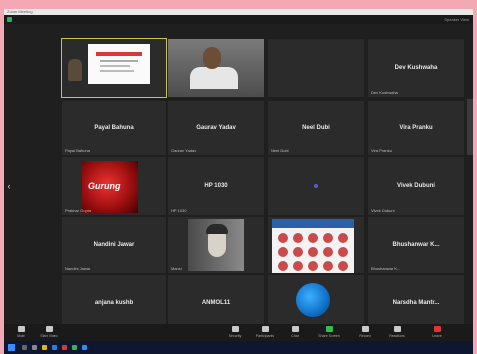 This screenshot has height=354, width=477. I want to click on participant-tile: anjana kushb anjana kushb, so click(114, 303).